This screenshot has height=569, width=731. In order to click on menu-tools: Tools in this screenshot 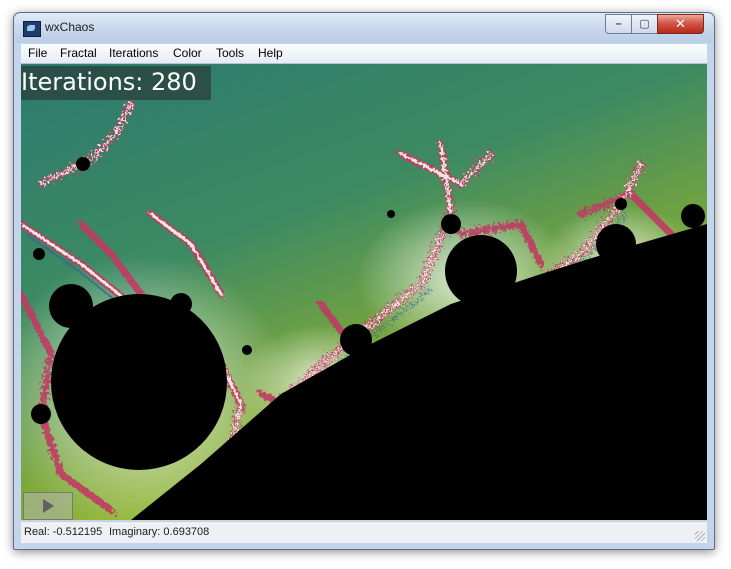, I will do `click(230, 53)`.